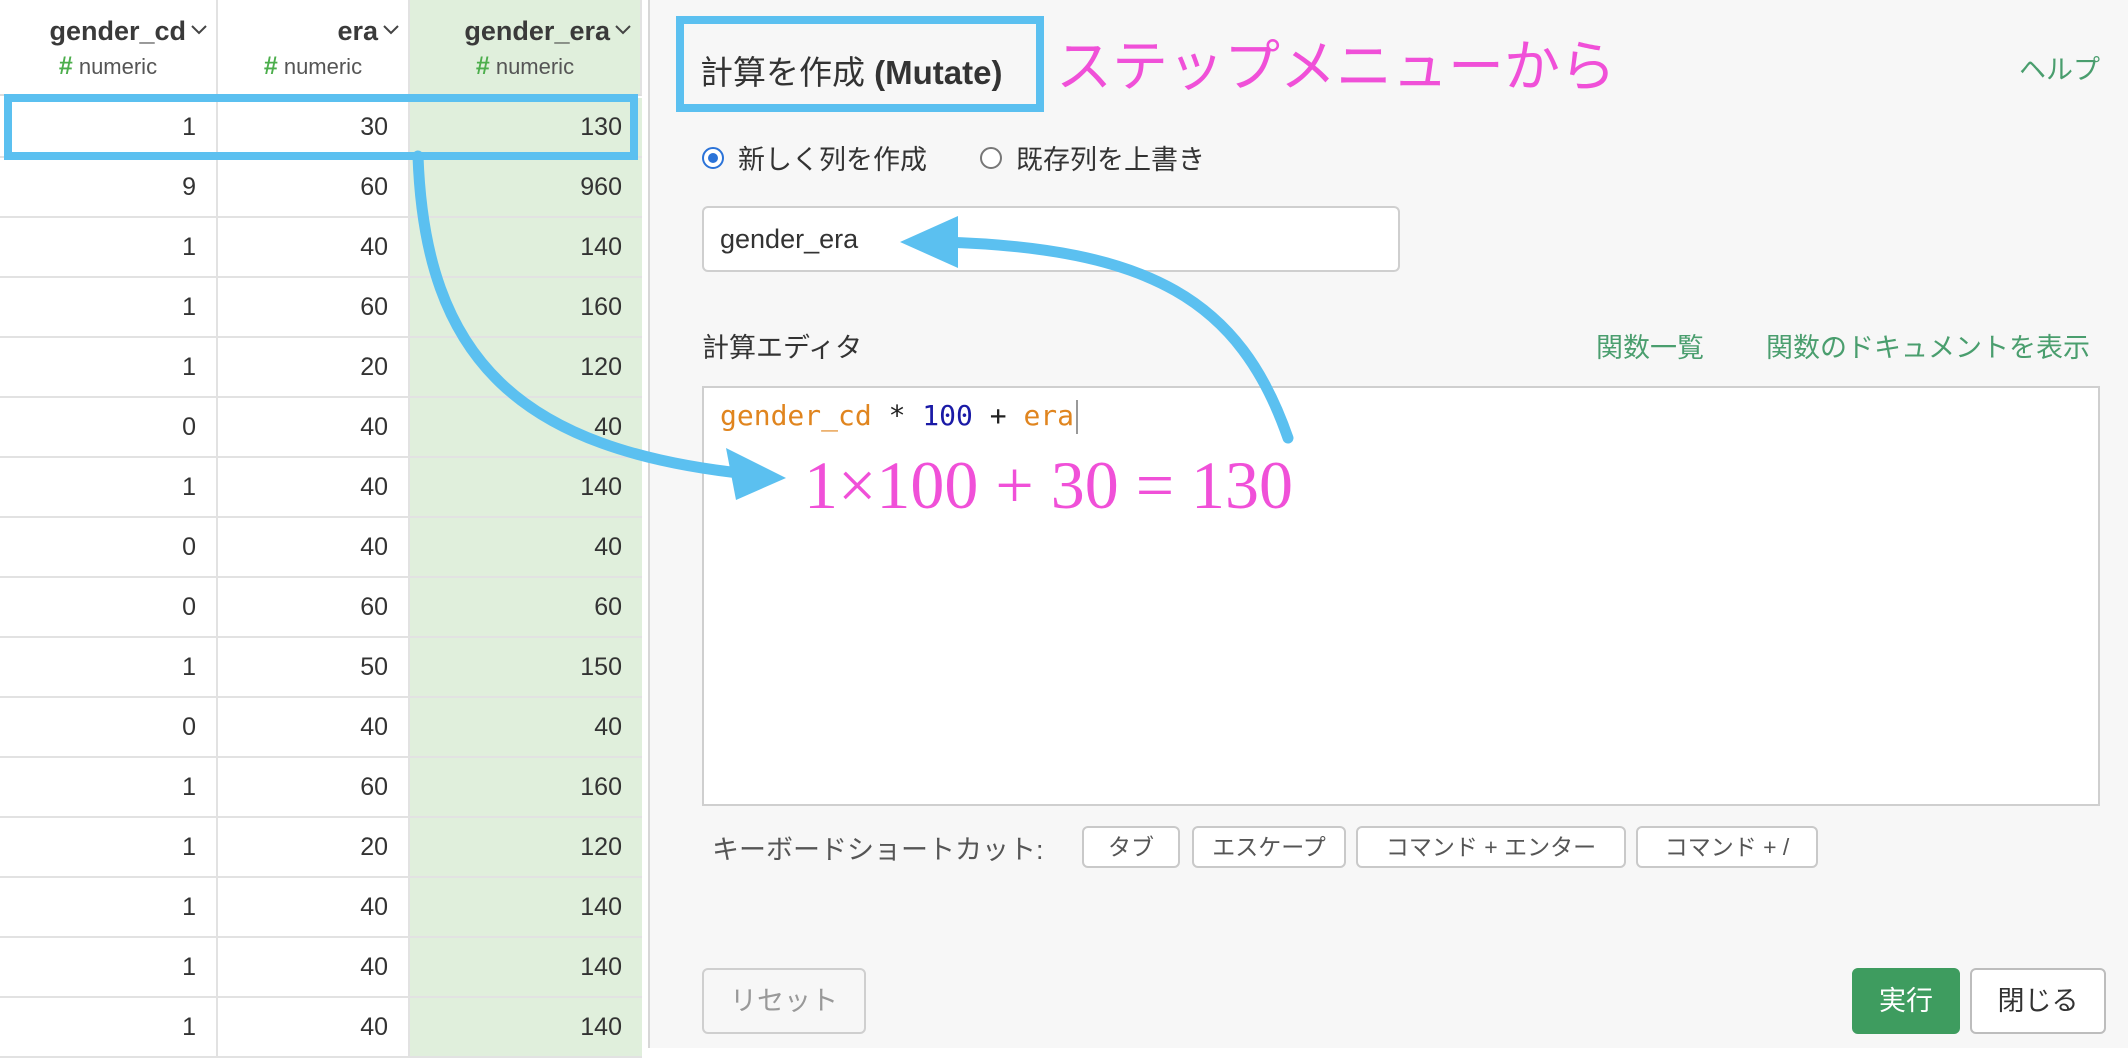  What do you see at coordinates (537, 31) in the screenshot?
I see `column-name: gender_era` at bounding box center [537, 31].